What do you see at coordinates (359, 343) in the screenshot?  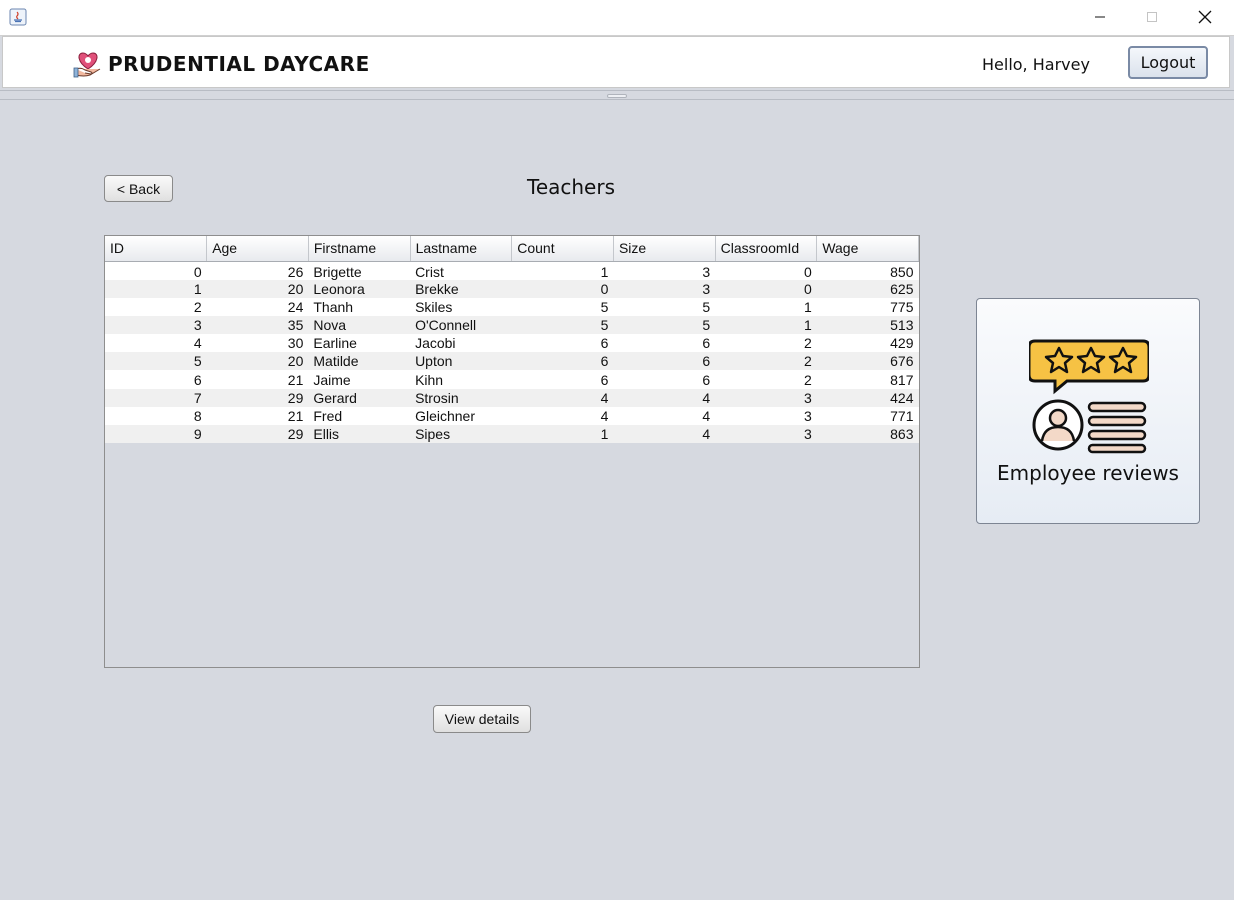 I see `table-cell: Earline` at bounding box center [359, 343].